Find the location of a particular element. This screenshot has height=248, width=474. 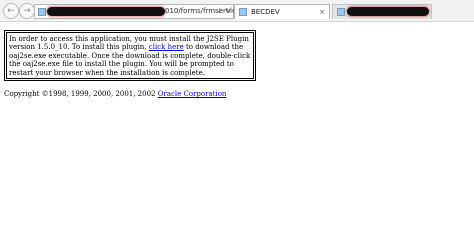

tab-title: BECDEV is located at coordinates (265, 12).